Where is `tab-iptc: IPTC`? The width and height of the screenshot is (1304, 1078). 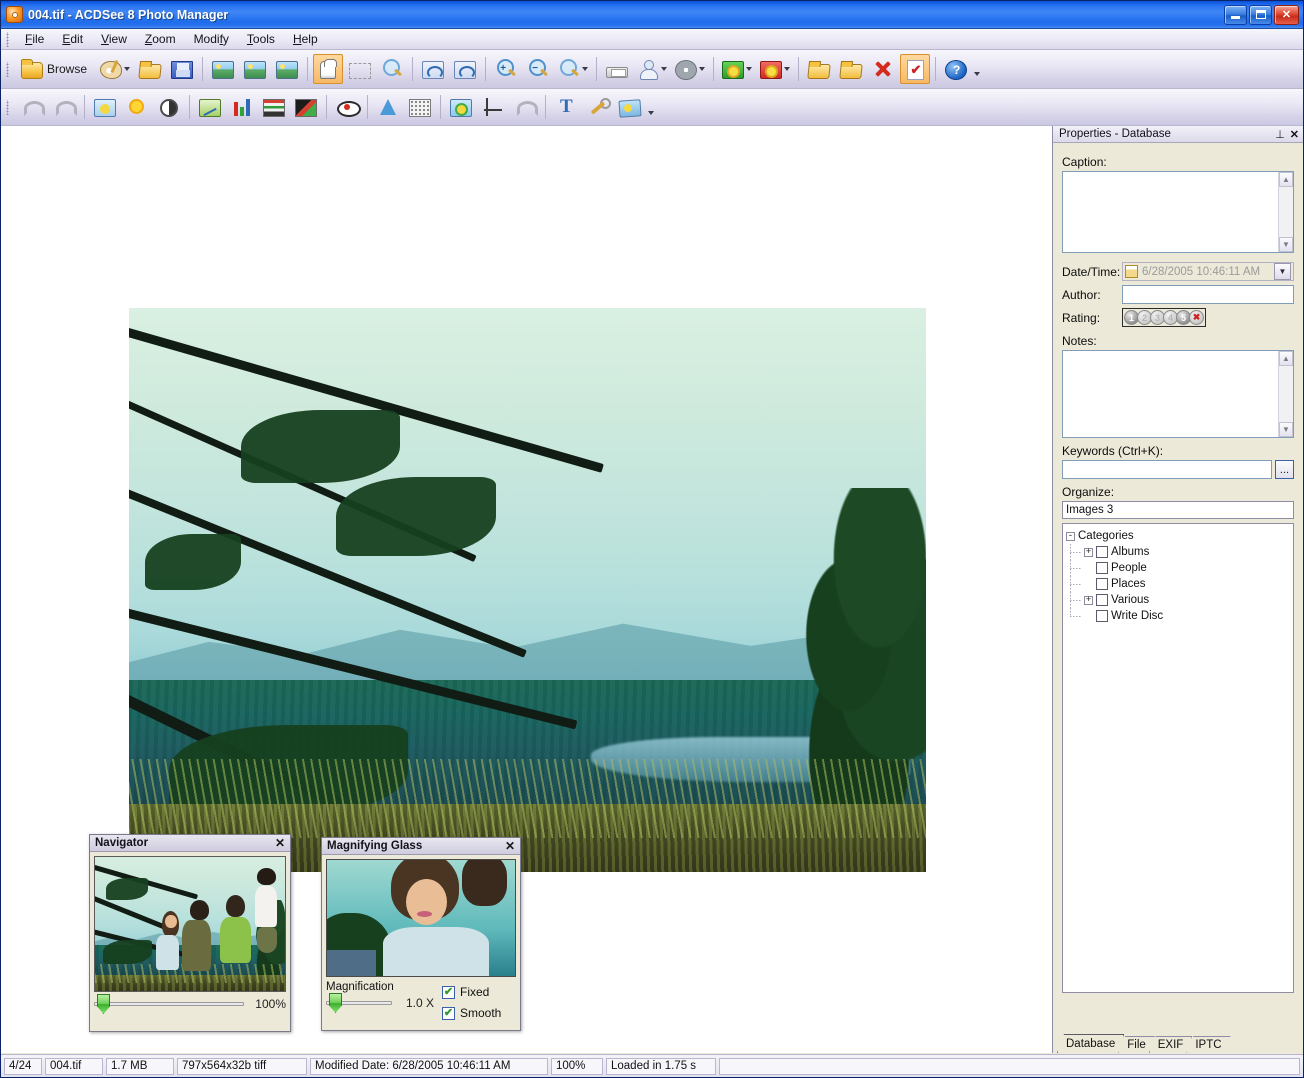
tab-iptc: IPTC is located at coordinates (1208, 1044).